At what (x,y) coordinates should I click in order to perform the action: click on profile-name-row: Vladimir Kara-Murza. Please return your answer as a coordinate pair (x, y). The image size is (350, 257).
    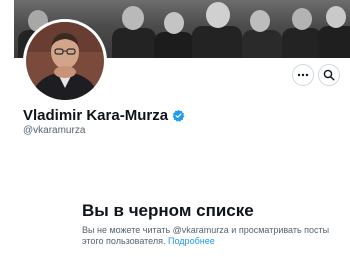
    Looking at the image, I should click on (104, 115).